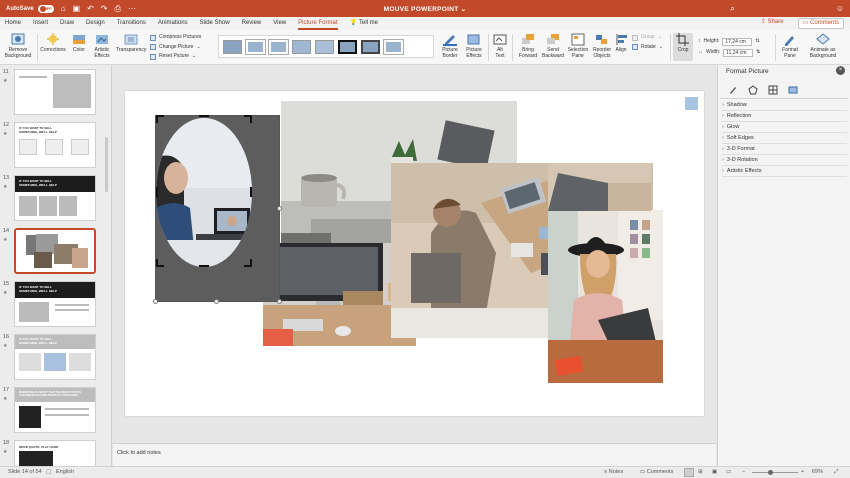 Image resolution: width=850 pixels, height=478 pixels. What do you see at coordinates (817, 472) in the screenshot?
I see `zoom-level: 69%` at bounding box center [817, 472].